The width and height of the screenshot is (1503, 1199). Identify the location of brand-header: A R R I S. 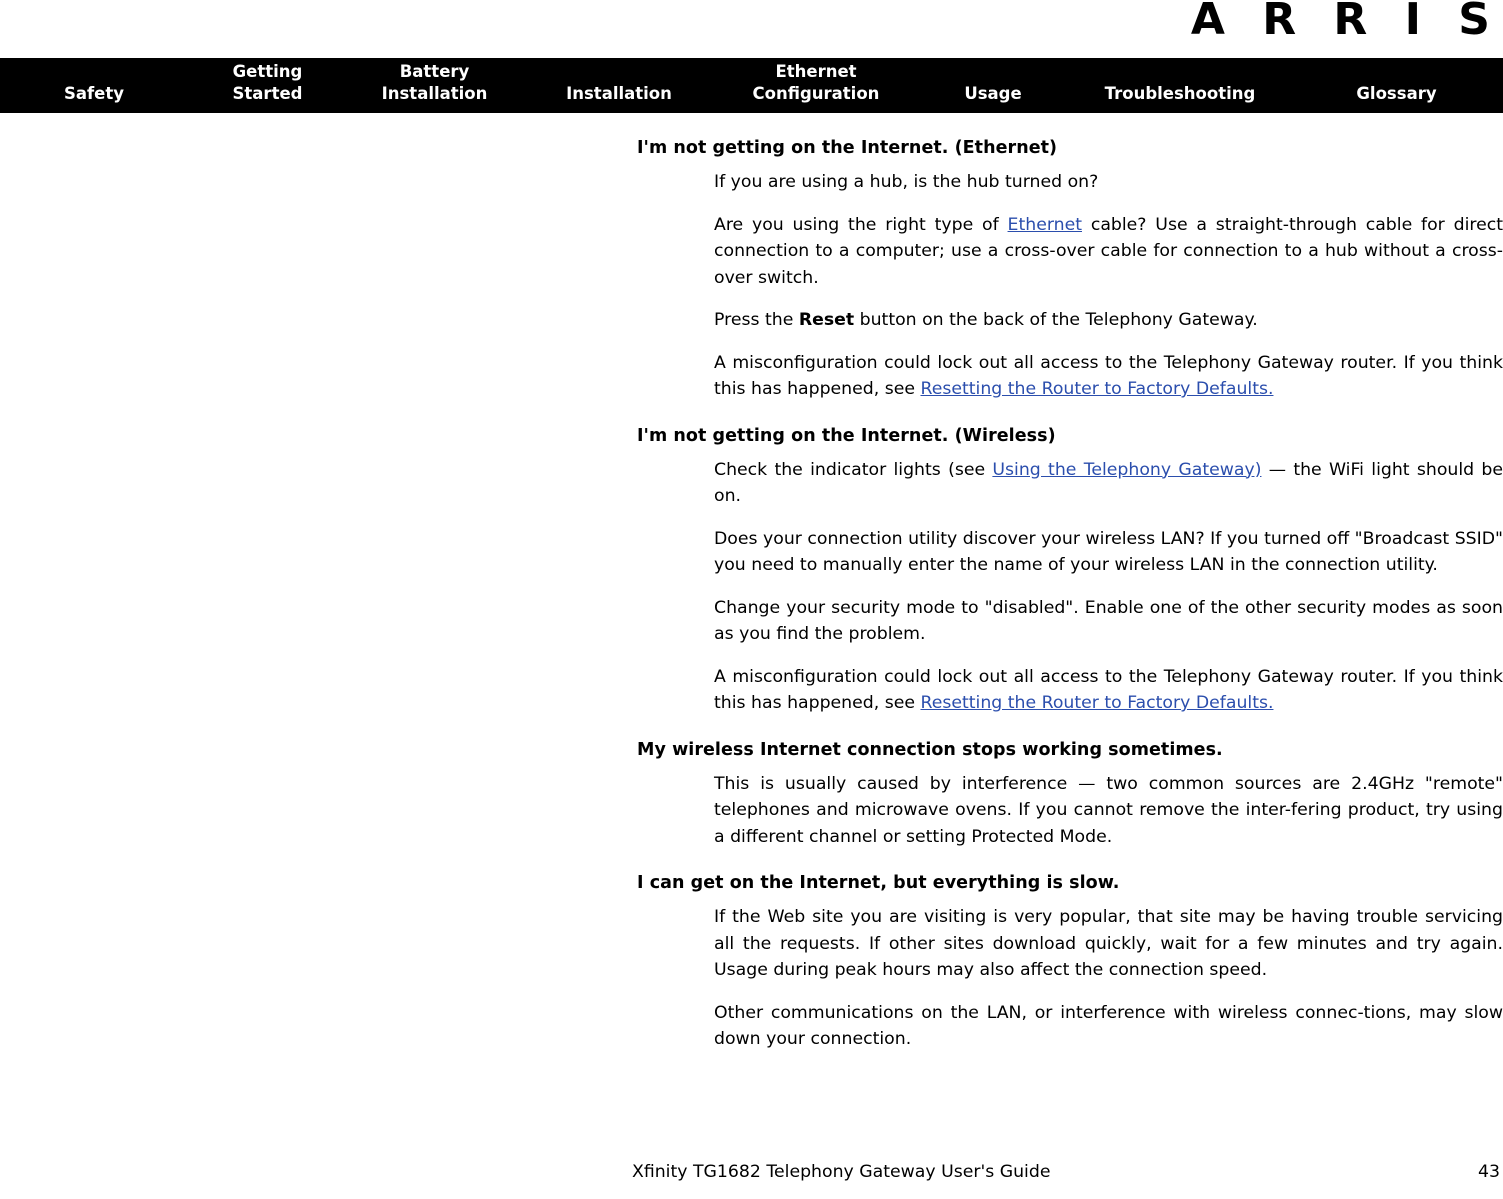
(751, 29).